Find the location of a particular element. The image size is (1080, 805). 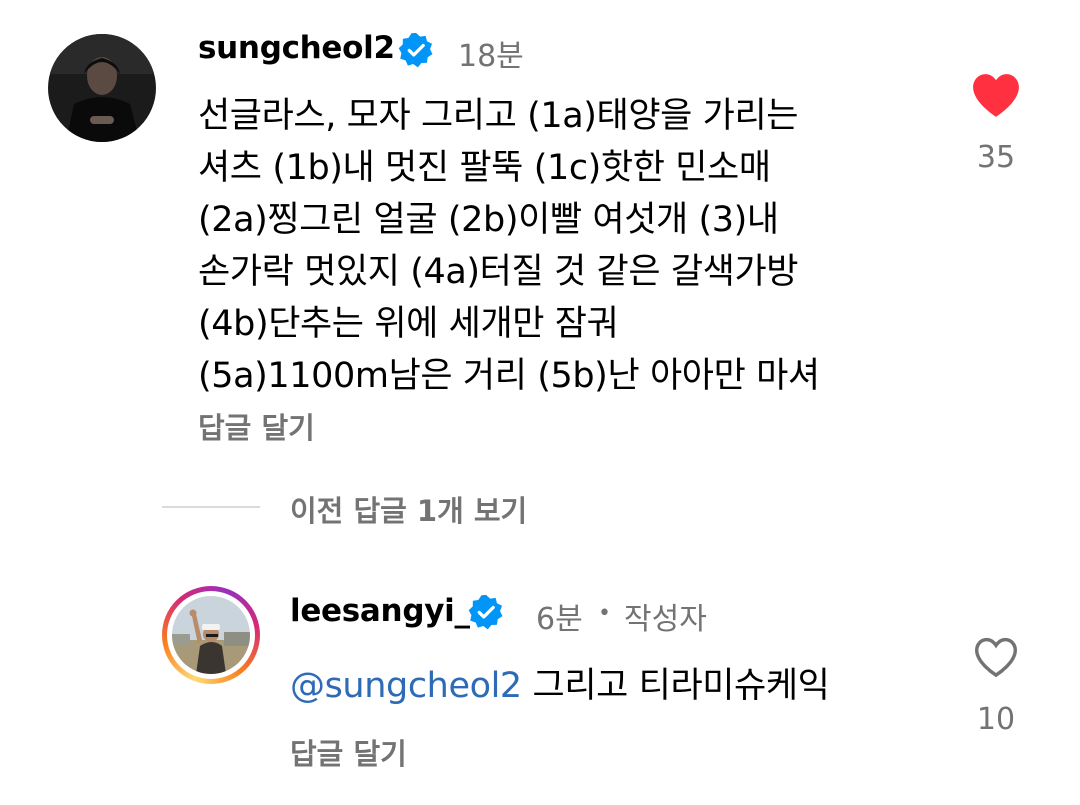

comment-line: (2a)찡그린 얼굴 (2b)이빨 여섯개 (3)내 is located at coordinates (488, 220).